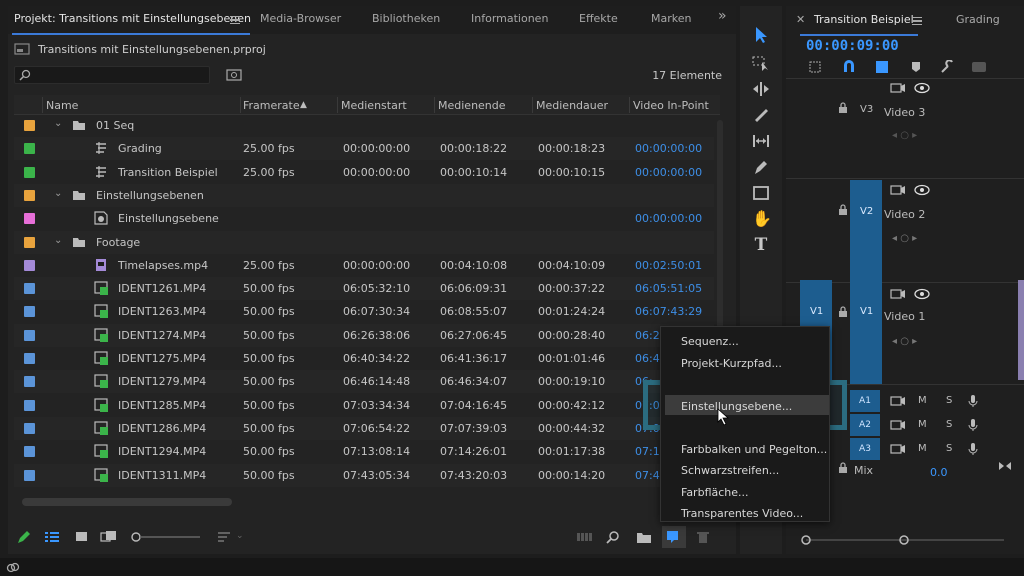 Image resolution: width=1024 pixels, height=576 pixels. What do you see at coordinates (13, 567) in the screenshot?
I see `creative-cloud-icon` at bounding box center [13, 567].